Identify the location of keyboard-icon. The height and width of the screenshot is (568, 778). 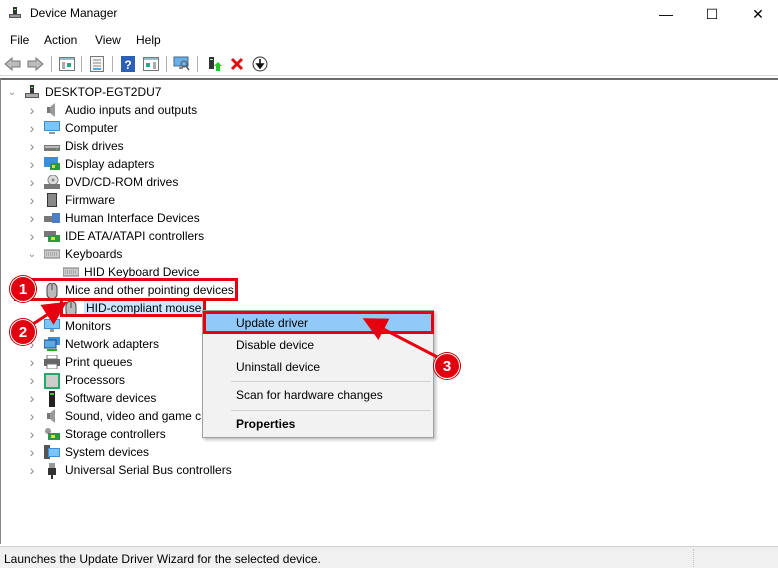
(52, 254).